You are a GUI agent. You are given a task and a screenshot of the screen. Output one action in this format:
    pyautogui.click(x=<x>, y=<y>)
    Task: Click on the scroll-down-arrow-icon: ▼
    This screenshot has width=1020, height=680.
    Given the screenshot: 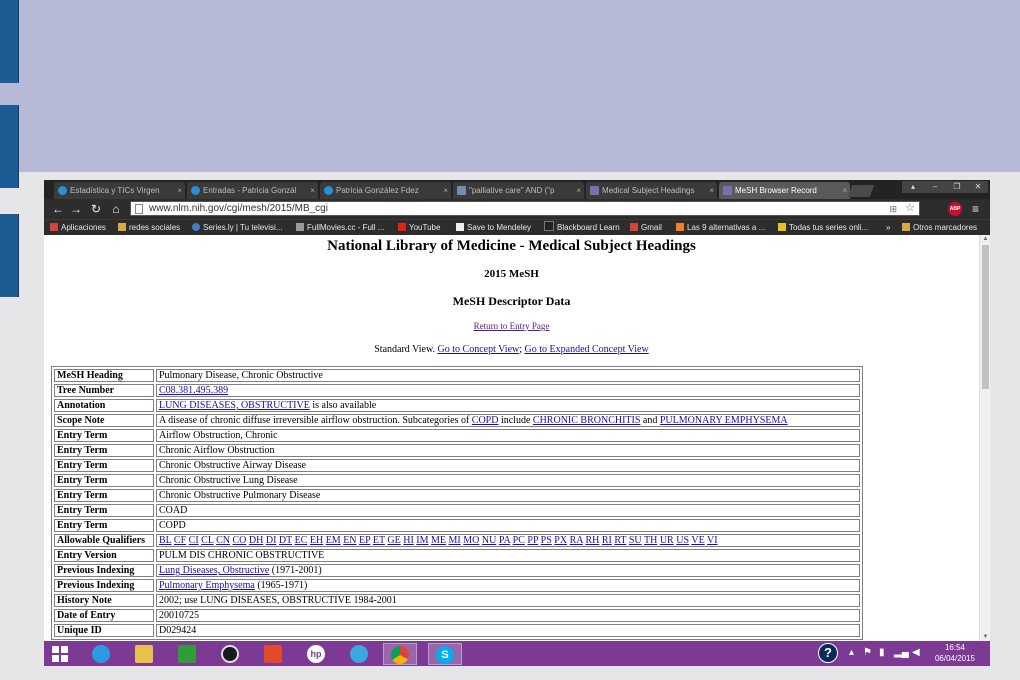 What is the action you would take?
    pyautogui.click(x=985, y=637)
    